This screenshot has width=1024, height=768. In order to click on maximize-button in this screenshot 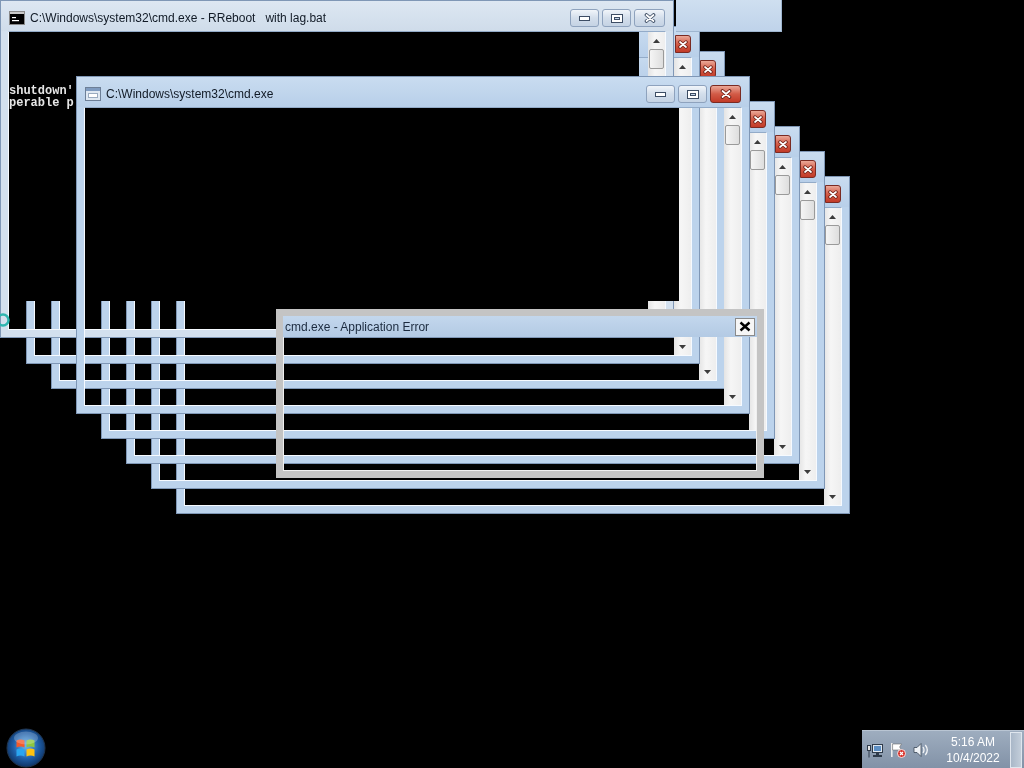, I will do `click(692, 94)`.